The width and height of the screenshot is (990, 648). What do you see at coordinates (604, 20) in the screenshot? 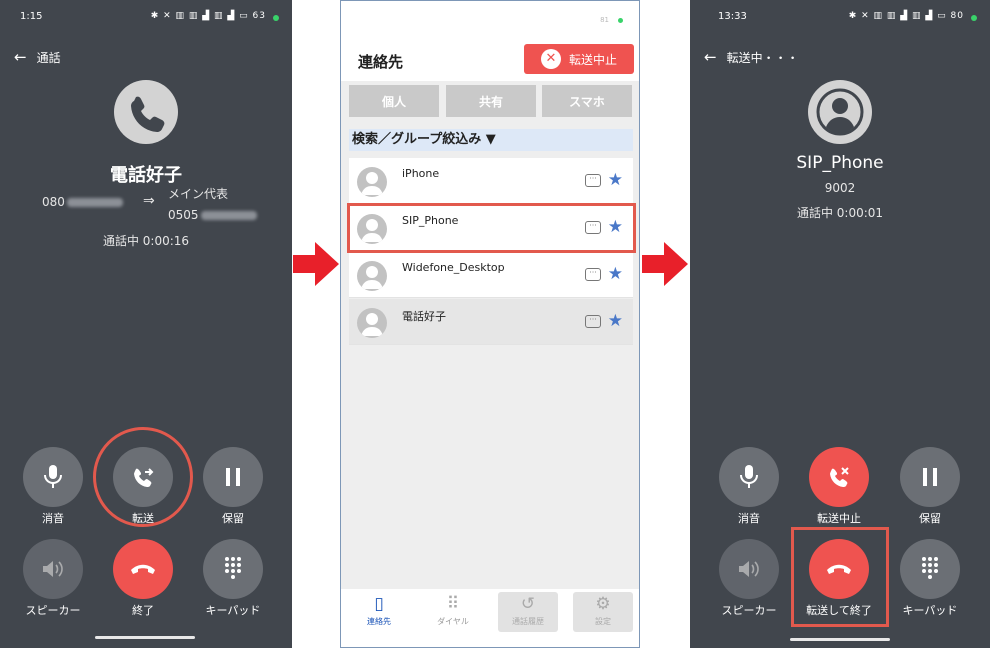
I see `status-text: 81` at bounding box center [604, 20].